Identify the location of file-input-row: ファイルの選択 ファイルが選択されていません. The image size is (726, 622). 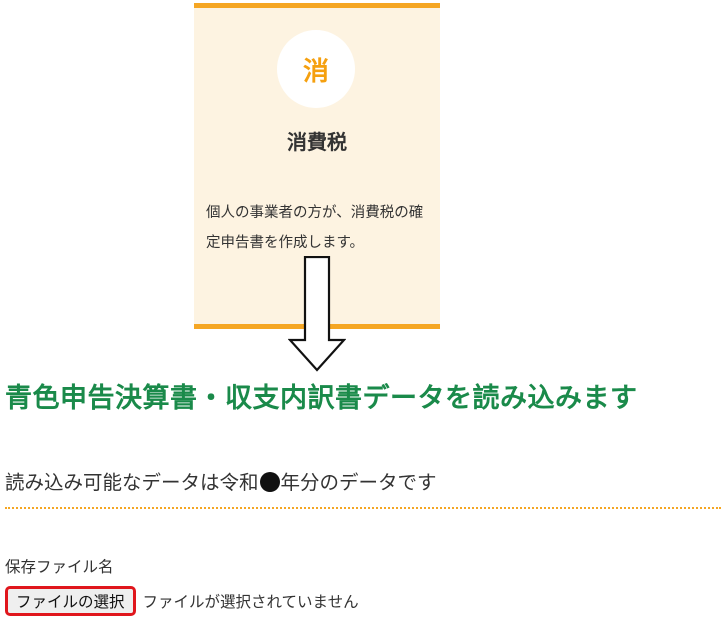
(182, 601).